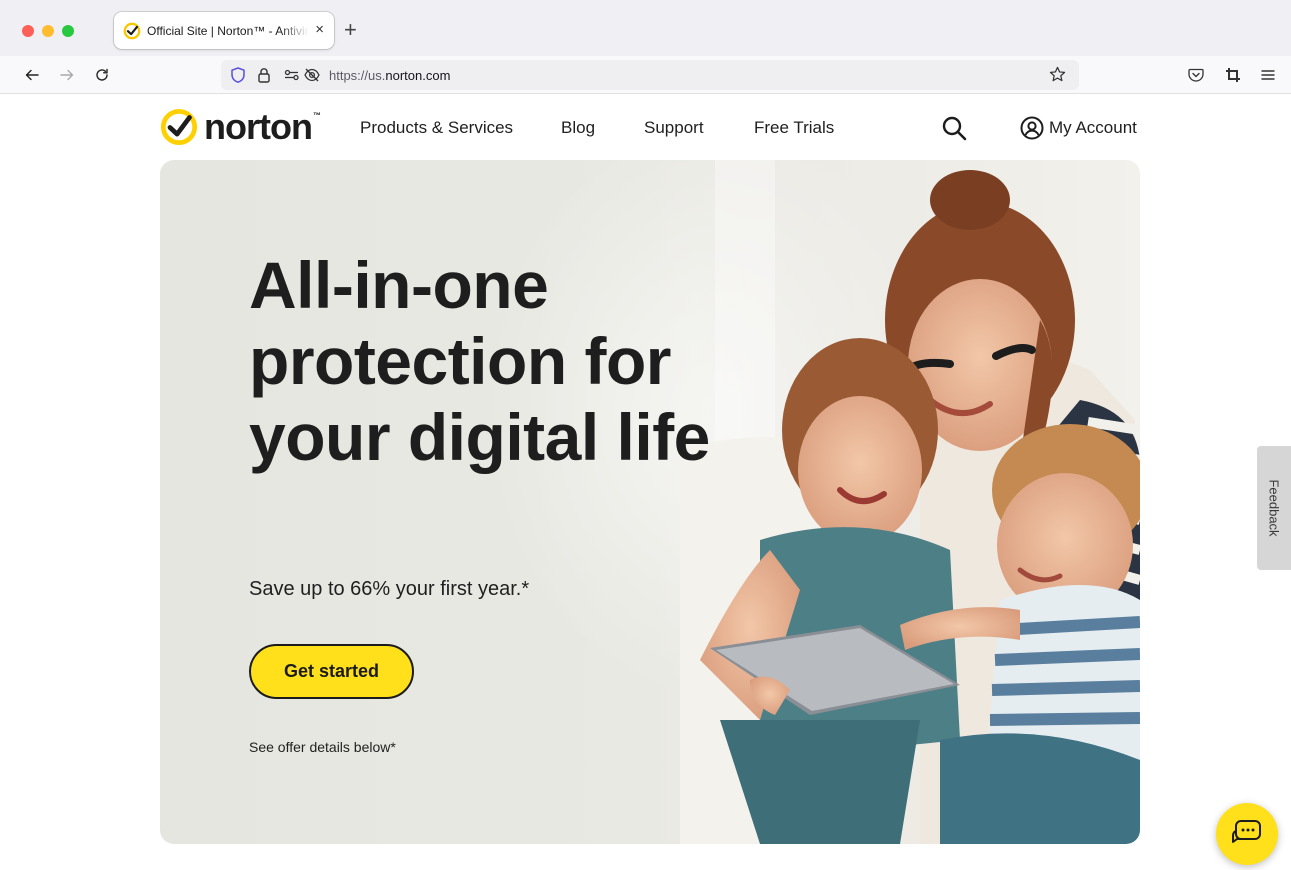 The image size is (1291, 870). Describe the element at coordinates (262, 126) in the screenshot. I see `logo-wordmark: norton™` at that location.